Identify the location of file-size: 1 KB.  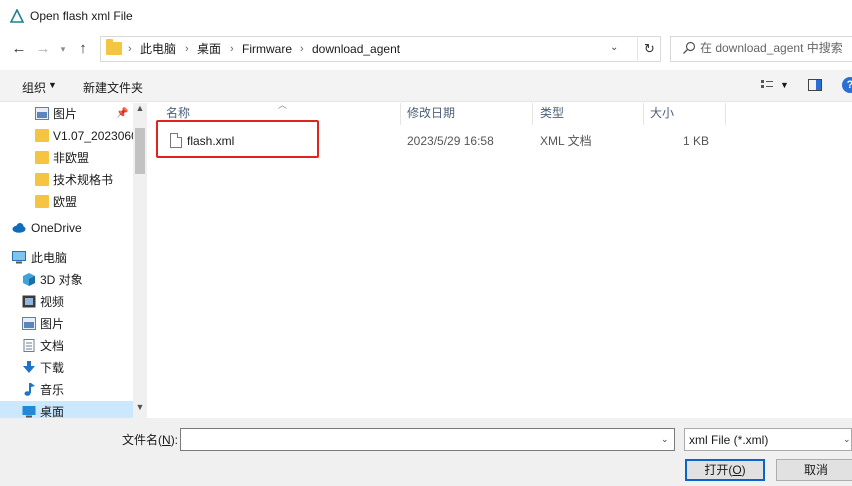
(696, 141).